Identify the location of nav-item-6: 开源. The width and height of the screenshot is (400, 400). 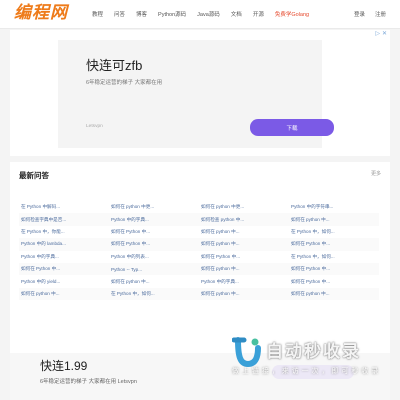
(258, 14).